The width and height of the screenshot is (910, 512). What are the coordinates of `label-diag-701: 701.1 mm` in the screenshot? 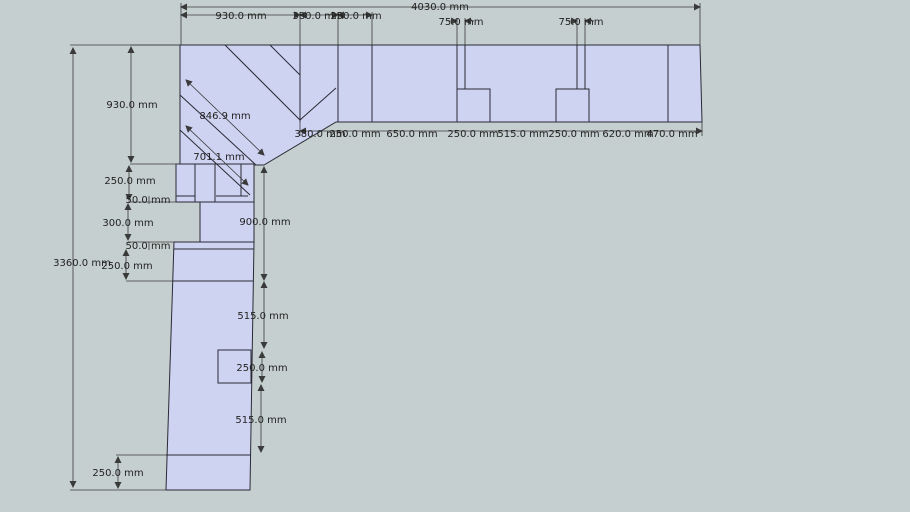 It's located at (218, 157).